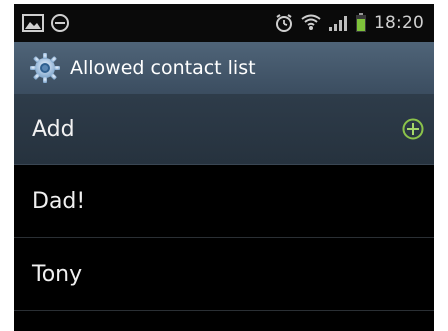  What do you see at coordinates (338, 23) in the screenshot?
I see `signal-icon` at bounding box center [338, 23].